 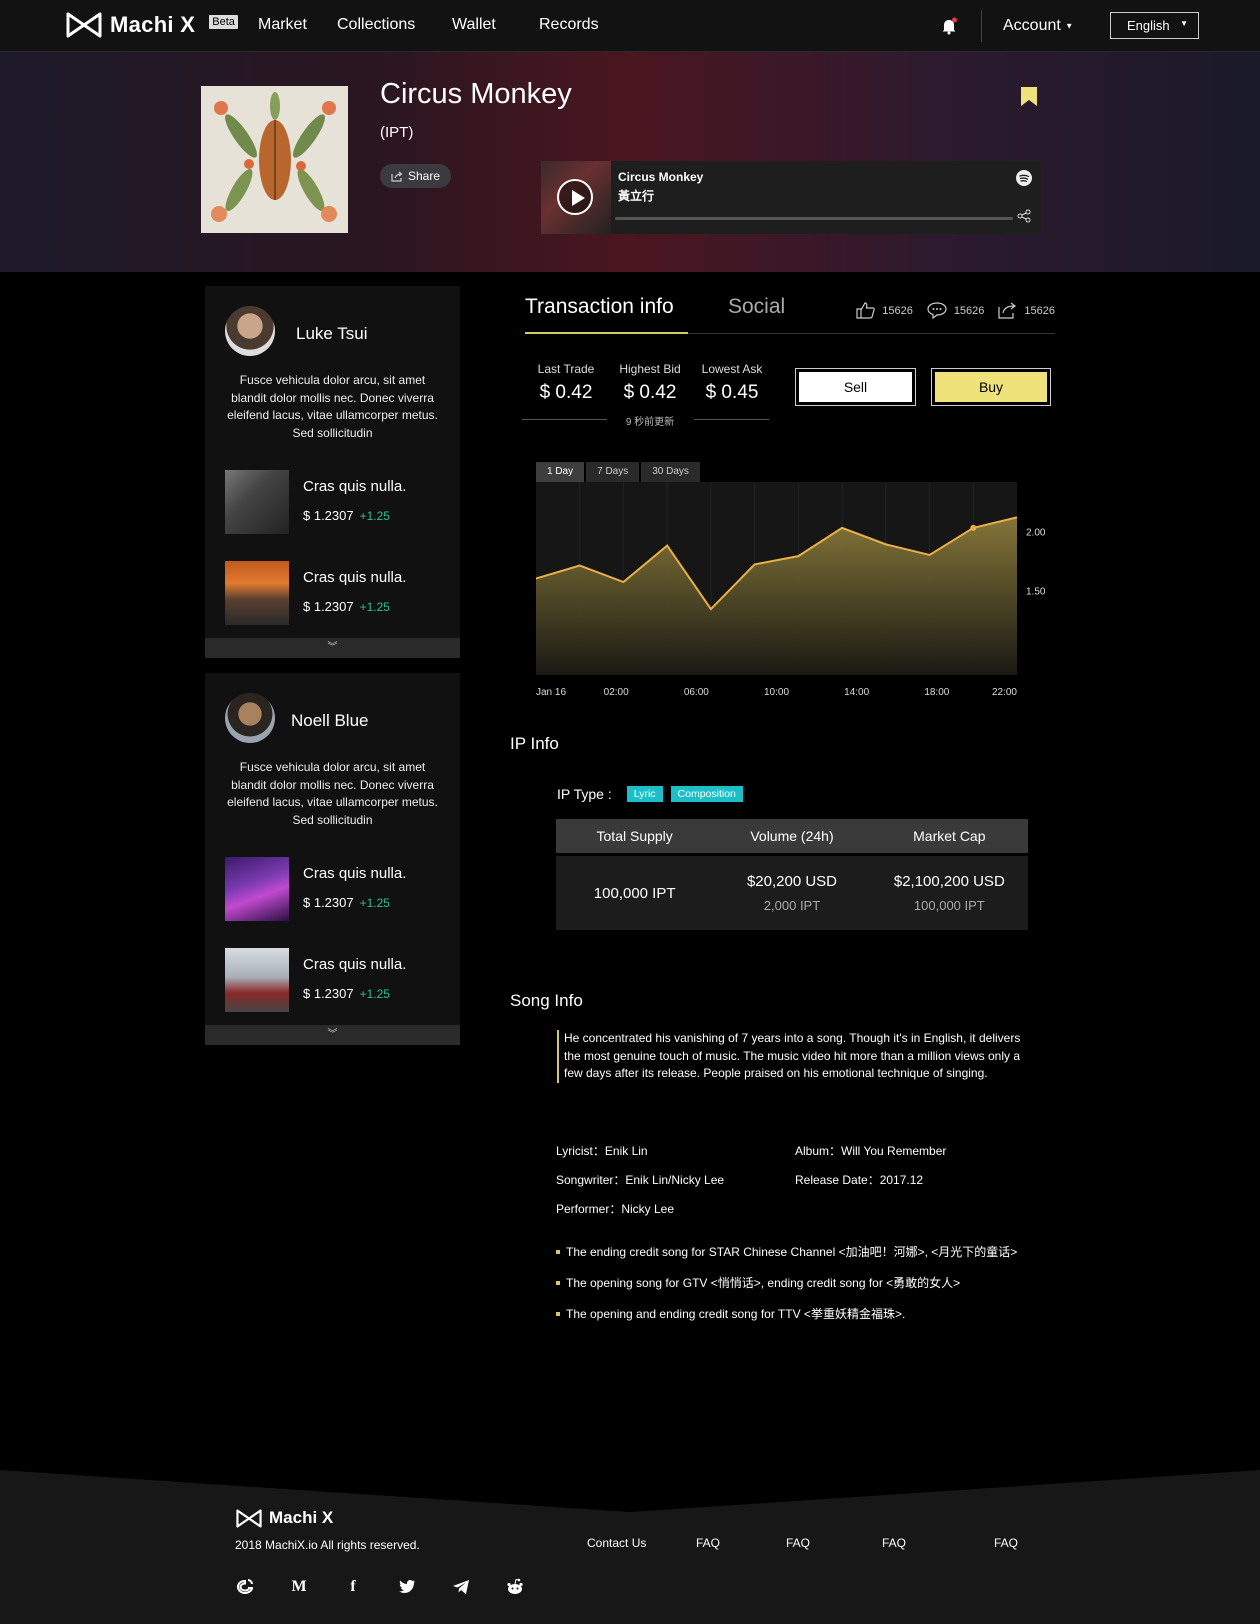 I want to click on spotify-player: Circus Monkey 黃立行, so click(x=791, y=197).